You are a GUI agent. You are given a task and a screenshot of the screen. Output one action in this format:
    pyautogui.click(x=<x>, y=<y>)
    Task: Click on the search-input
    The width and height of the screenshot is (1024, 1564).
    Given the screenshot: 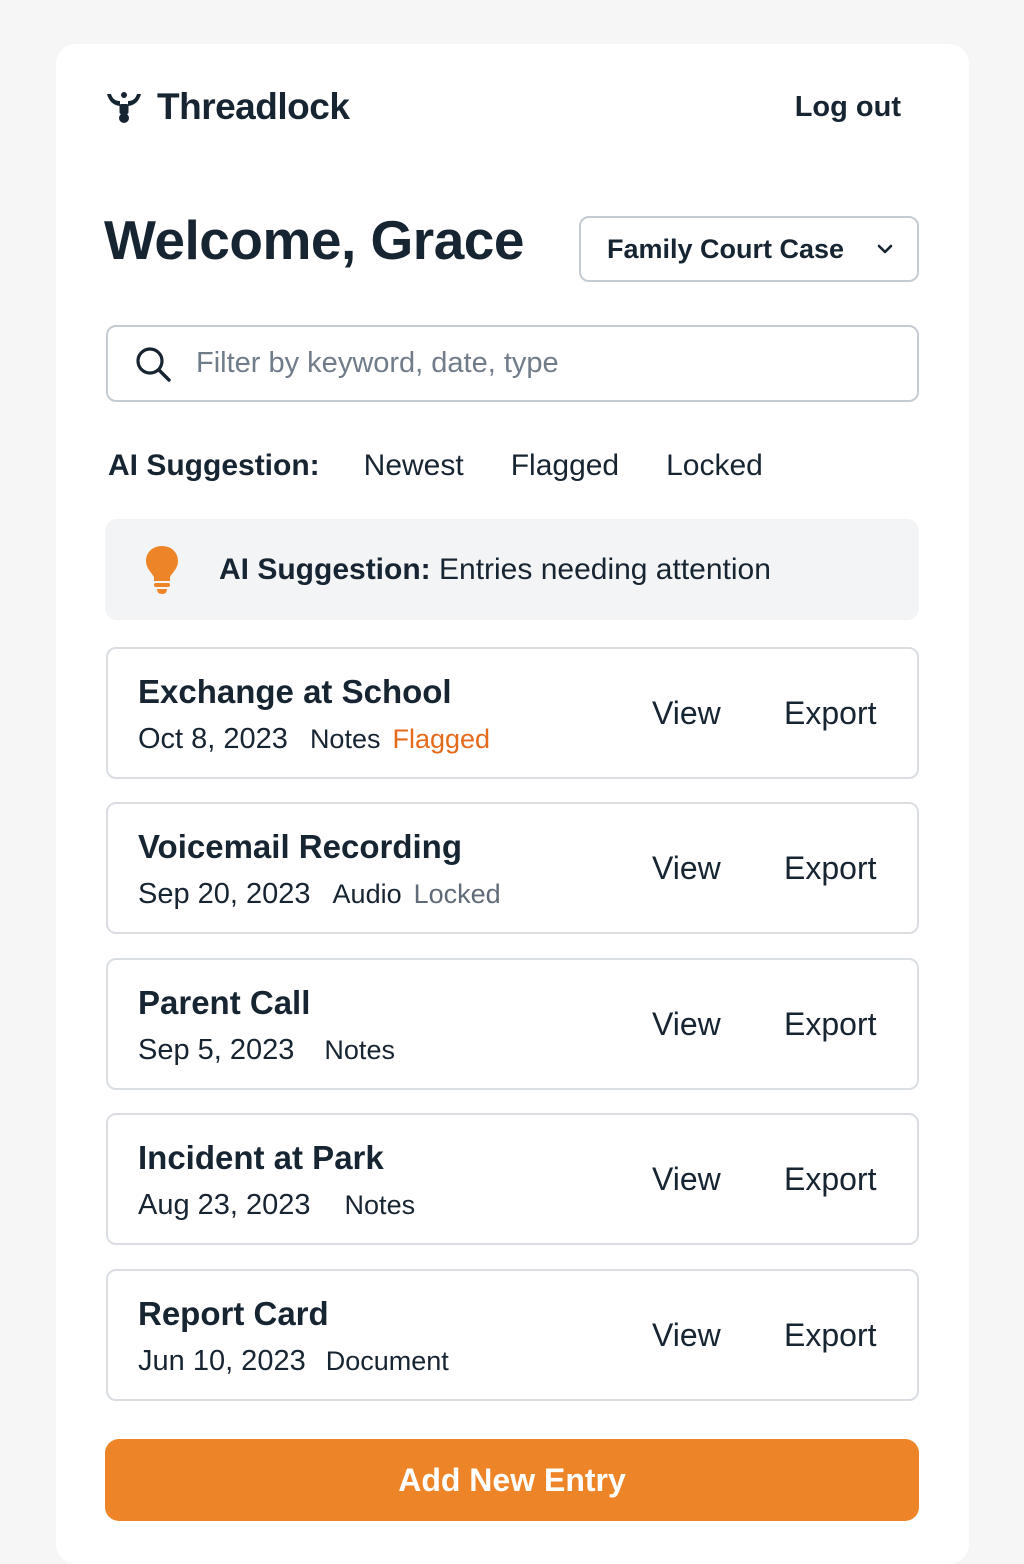 What is the action you would take?
    pyautogui.click(x=556, y=363)
    